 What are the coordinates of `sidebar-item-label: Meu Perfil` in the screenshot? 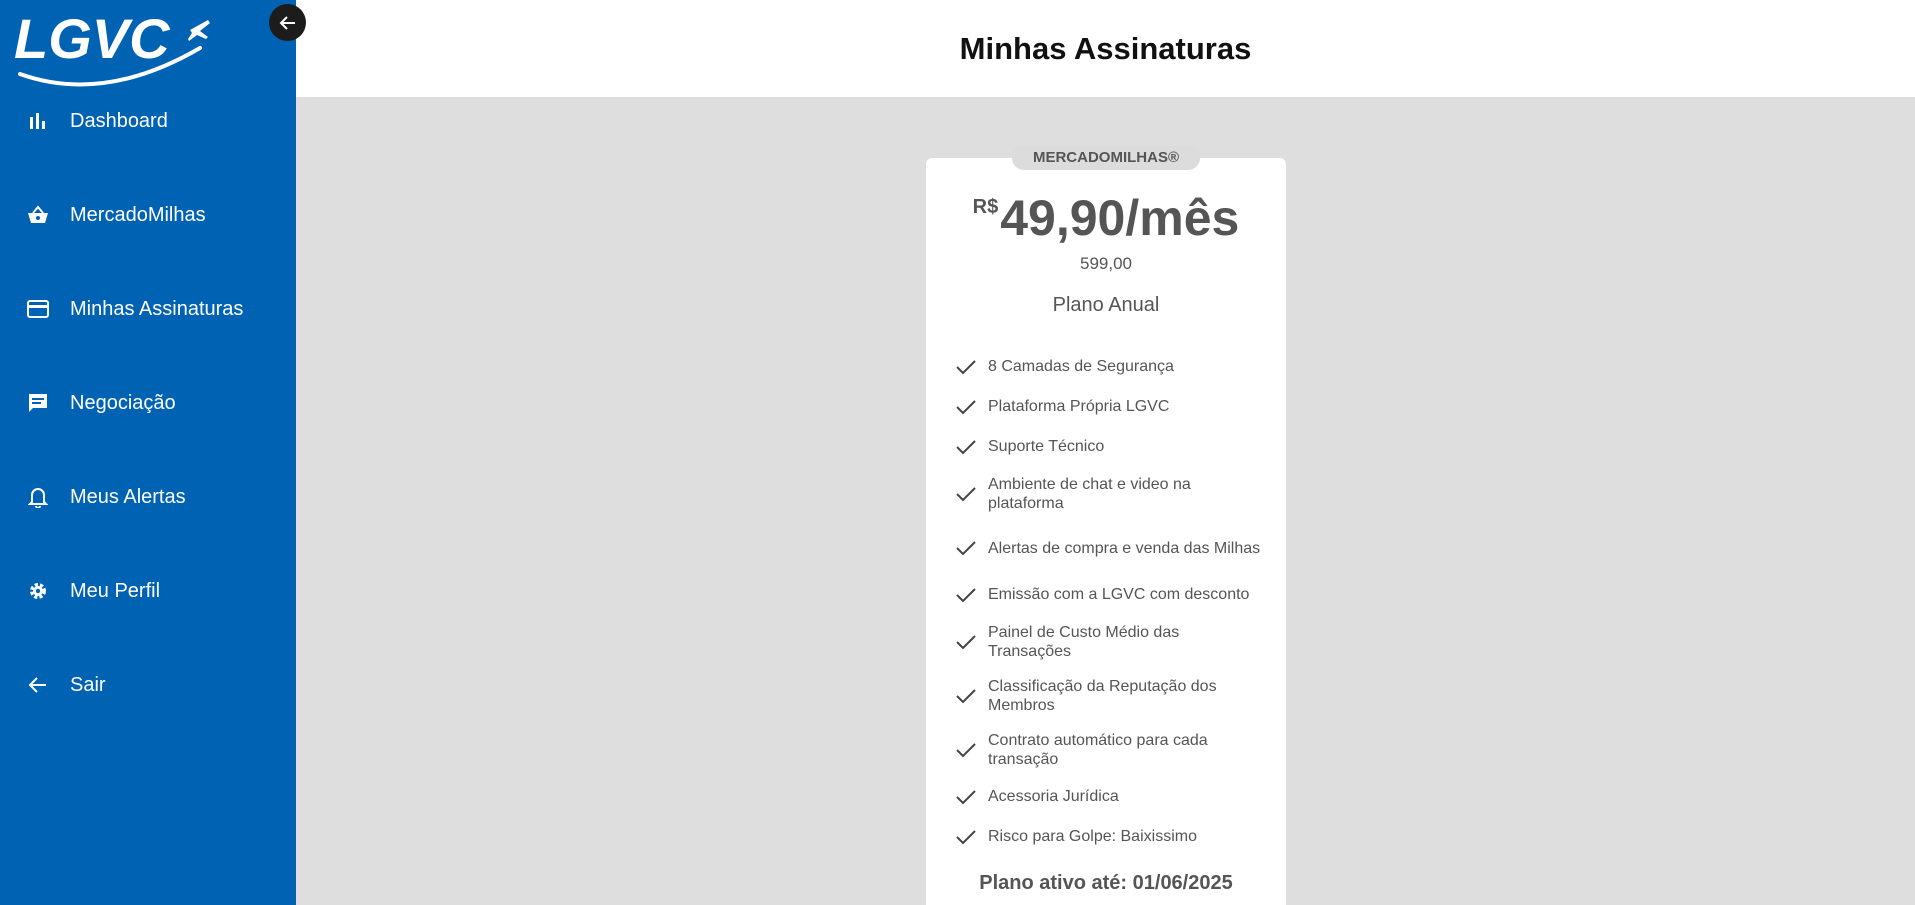 It's located at (115, 590).